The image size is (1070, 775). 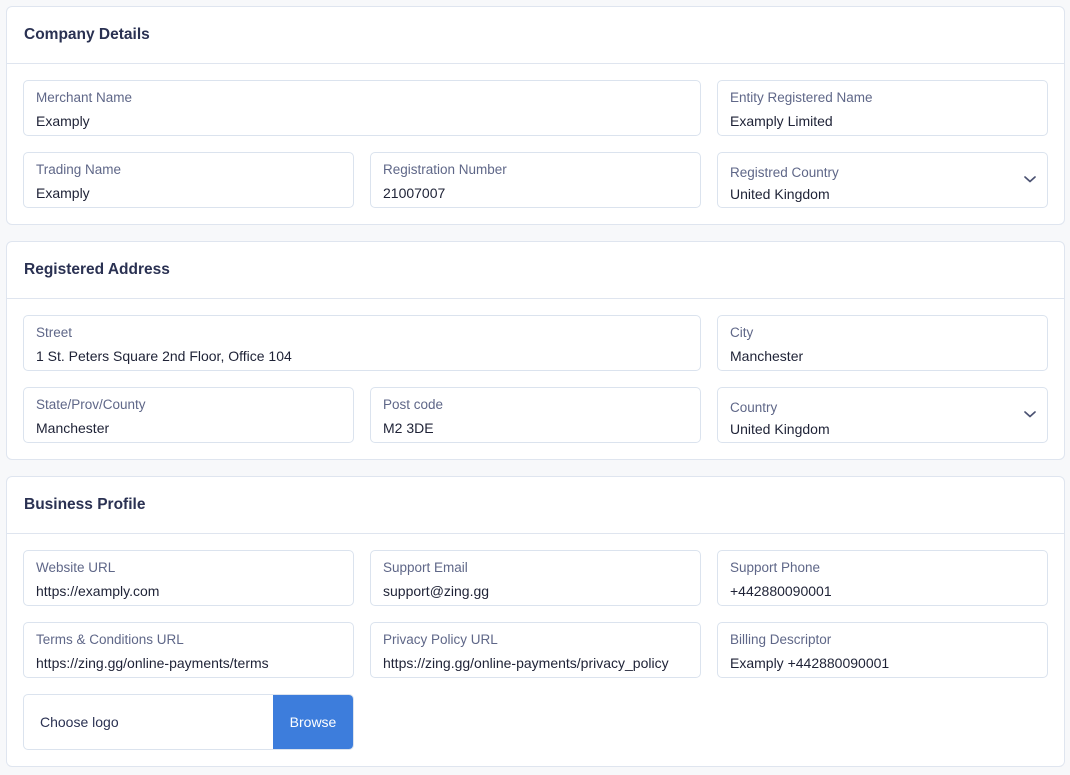 I want to click on field-value: https://examply.com, so click(x=188, y=591).